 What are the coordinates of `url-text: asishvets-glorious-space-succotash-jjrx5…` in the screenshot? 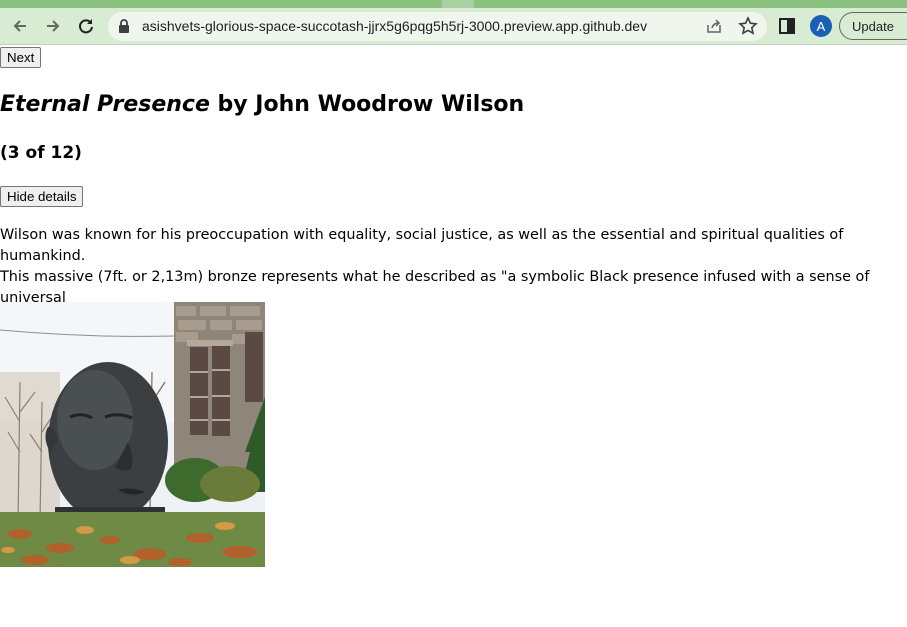 It's located at (394, 26).